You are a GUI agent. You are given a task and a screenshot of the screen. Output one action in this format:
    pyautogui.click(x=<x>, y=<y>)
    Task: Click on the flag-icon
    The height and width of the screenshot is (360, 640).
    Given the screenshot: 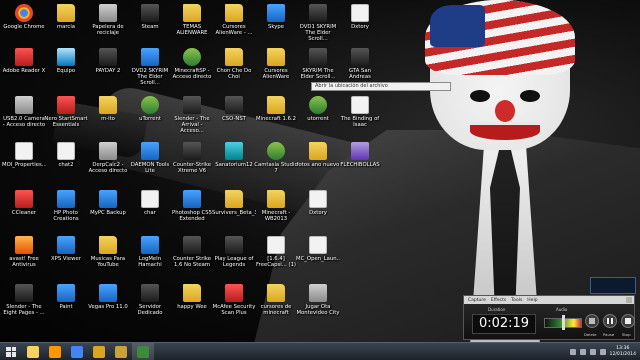 What is the action you would take?
    pyautogui.click(x=602, y=351)
    